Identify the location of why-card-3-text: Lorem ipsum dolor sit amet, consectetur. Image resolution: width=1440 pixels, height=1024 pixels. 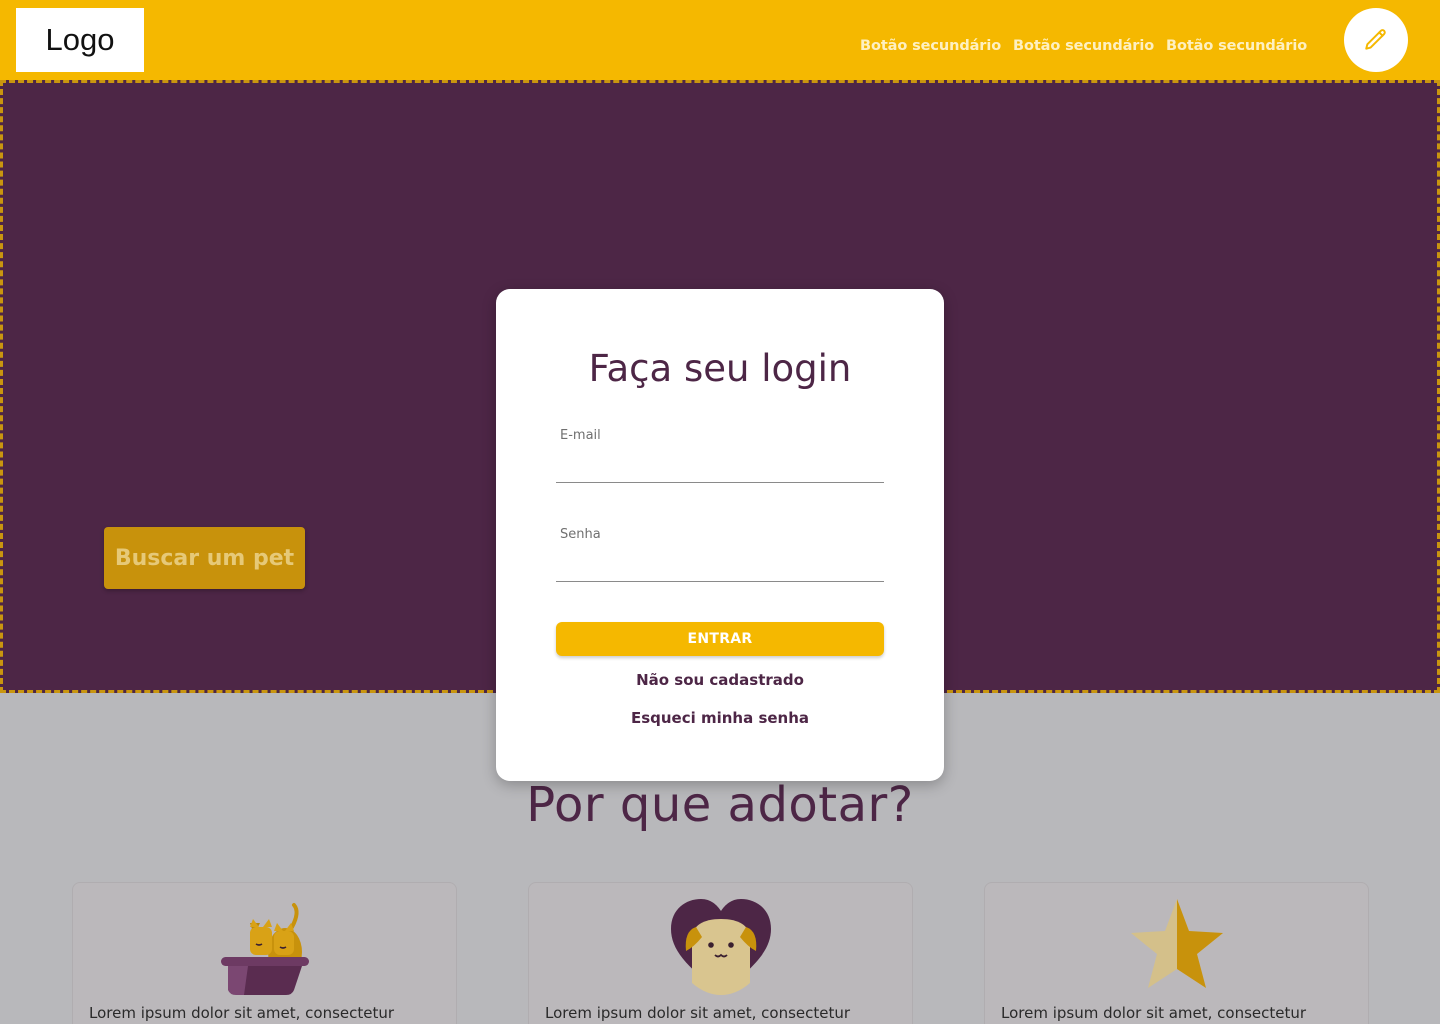
(1154, 1013).